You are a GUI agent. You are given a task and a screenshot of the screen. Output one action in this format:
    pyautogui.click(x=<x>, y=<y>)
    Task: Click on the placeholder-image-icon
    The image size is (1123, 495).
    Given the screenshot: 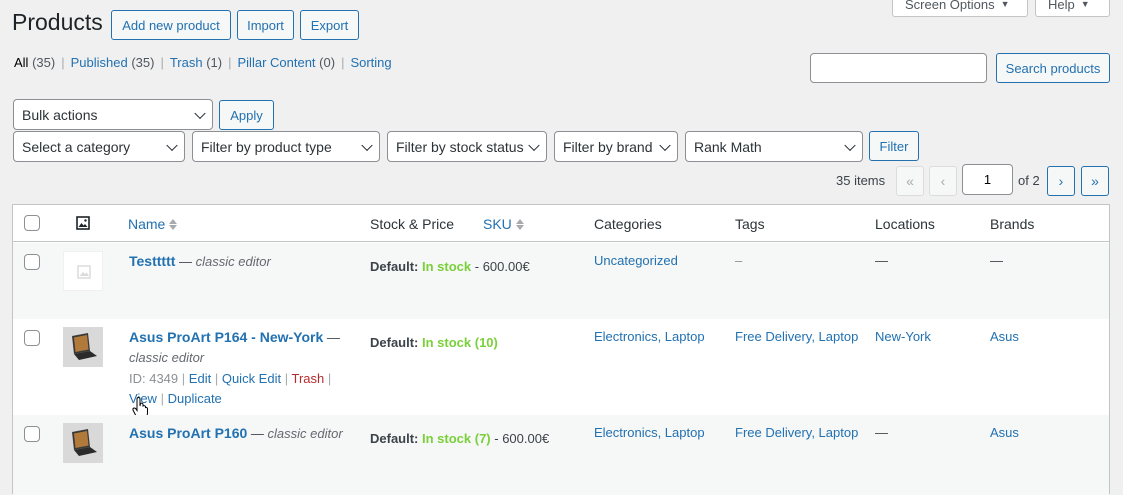 What is the action you would take?
    pyautogui.click(x=84, y=272)
    